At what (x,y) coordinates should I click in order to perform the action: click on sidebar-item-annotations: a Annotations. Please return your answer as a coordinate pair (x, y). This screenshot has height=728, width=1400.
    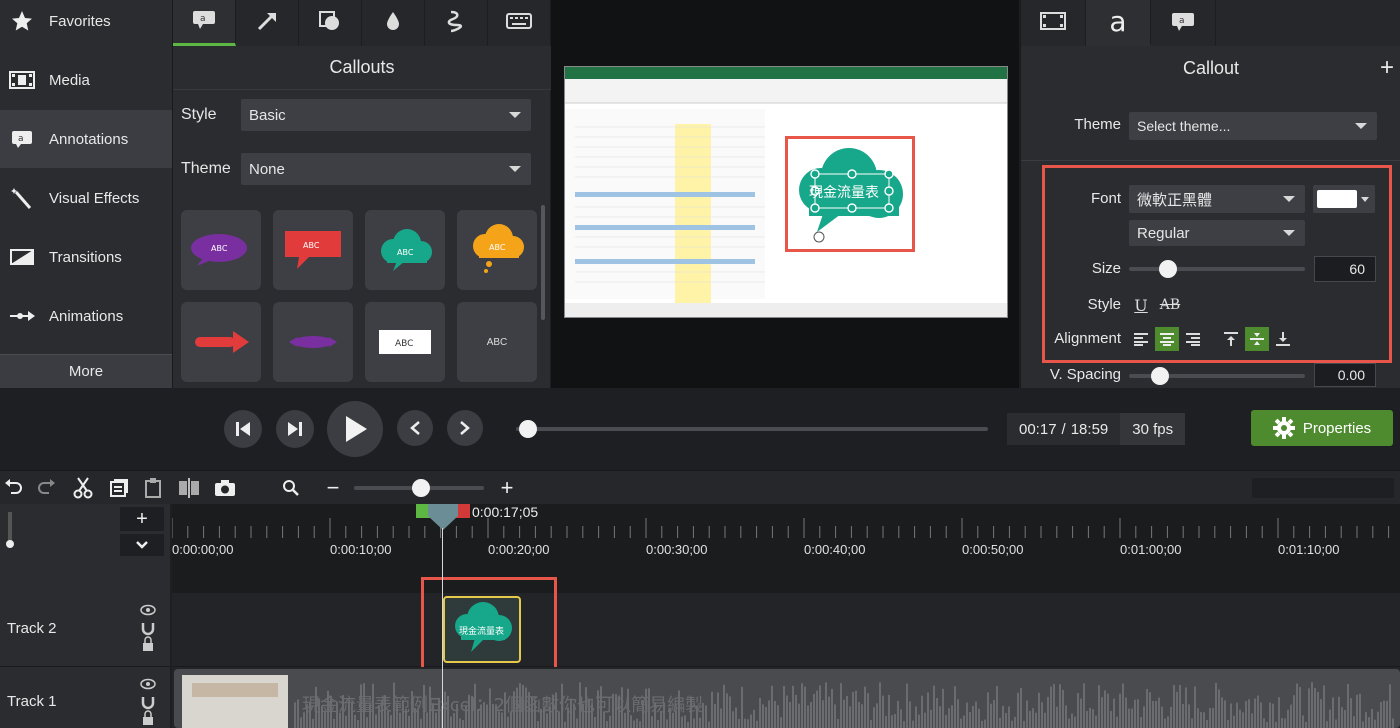
    Looking at the image, I should click on (86, 139).